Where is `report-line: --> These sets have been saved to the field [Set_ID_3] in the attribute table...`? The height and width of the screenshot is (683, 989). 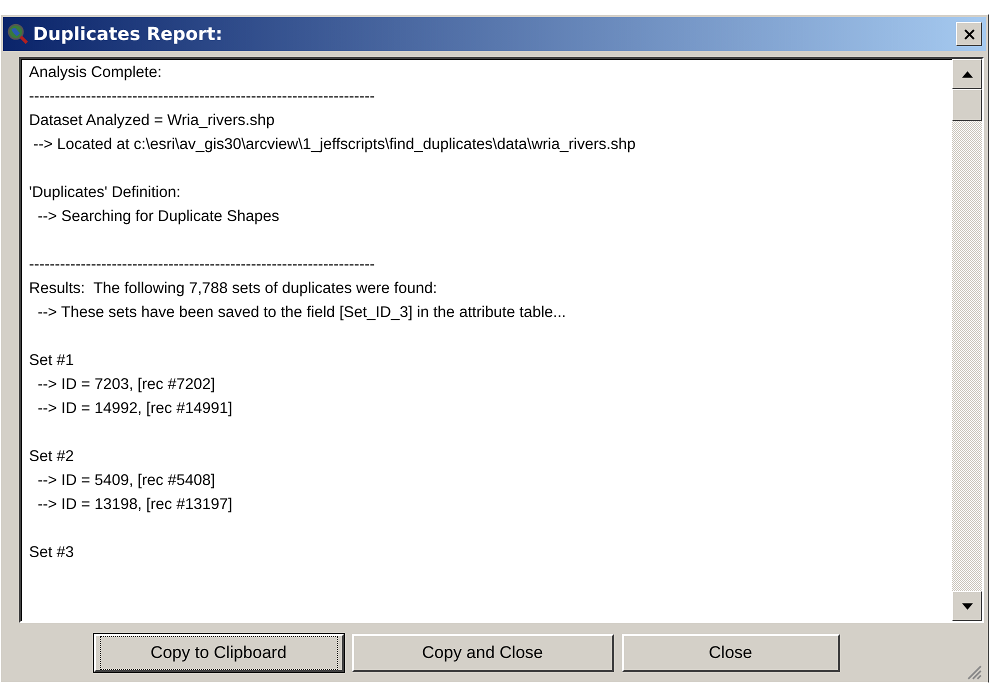
report-line: --> These sets have been saved to the field [Set_ID_3] in the attribute table... is located at coordinates (301, 313).